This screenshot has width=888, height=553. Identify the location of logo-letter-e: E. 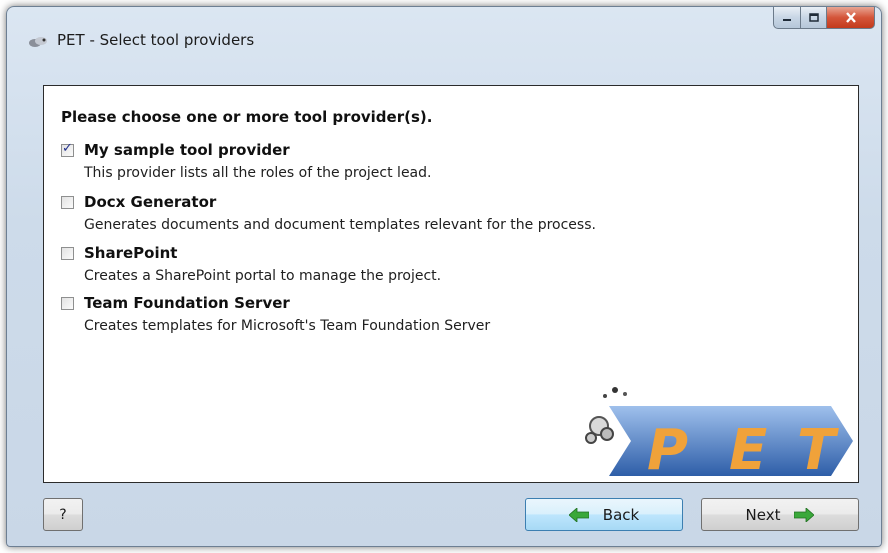
(748, 447).